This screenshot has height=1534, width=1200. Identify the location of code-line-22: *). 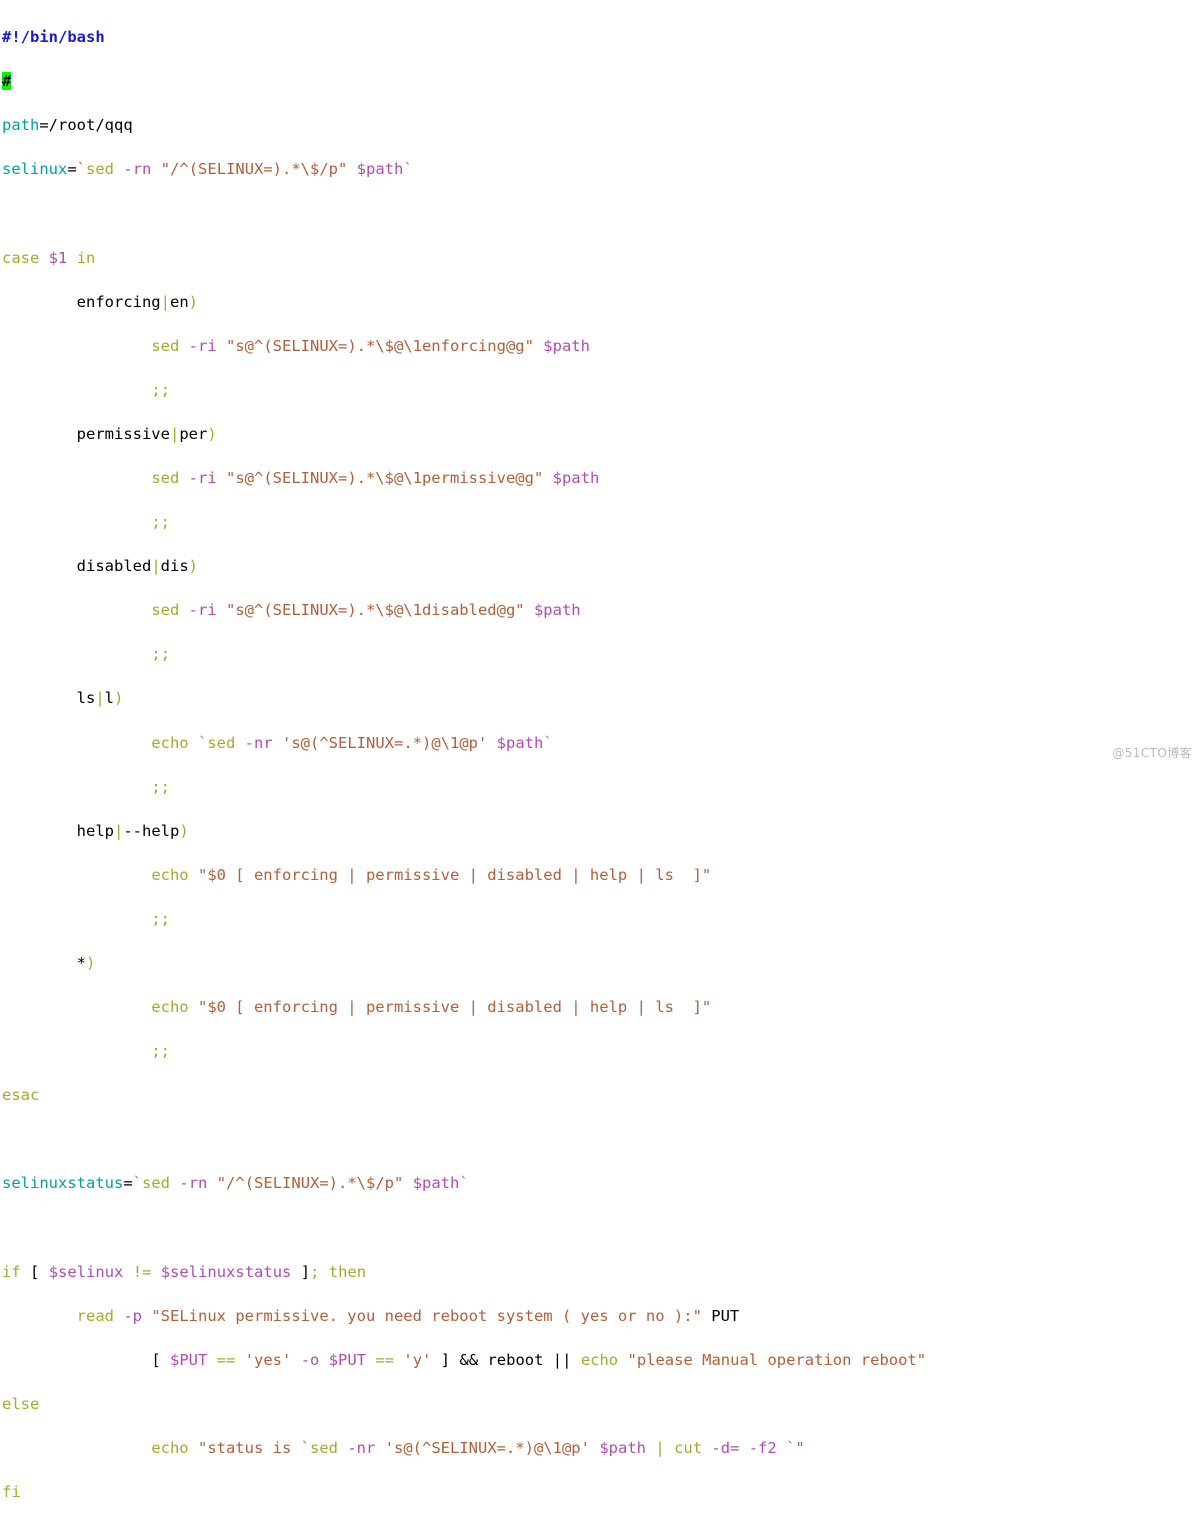
(601, 963).